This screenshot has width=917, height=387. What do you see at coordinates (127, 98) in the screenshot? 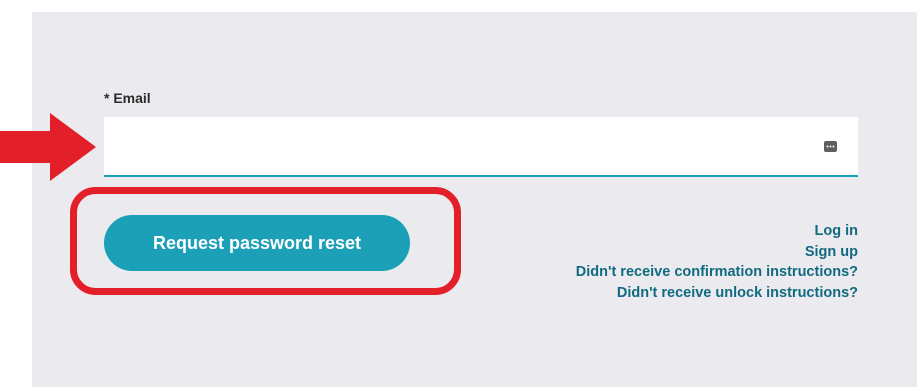
I see `email-label: * Email` at bounding box center [127, 98].